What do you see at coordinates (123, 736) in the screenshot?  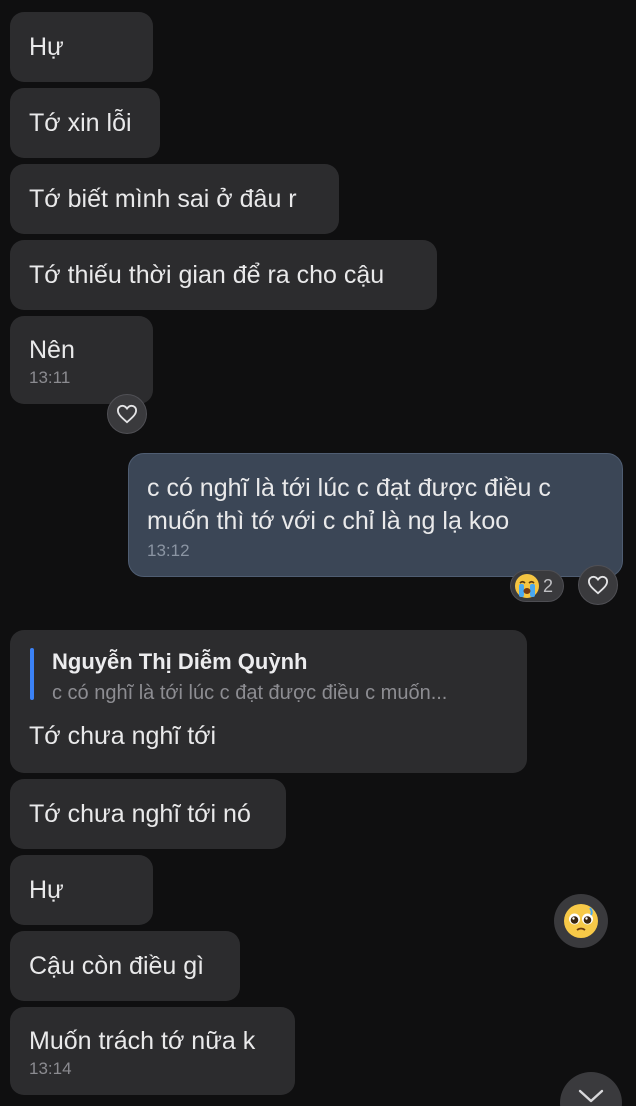 I see `message-text: Tớ chưa nghĩ tới` at bounding box center [123, 736].